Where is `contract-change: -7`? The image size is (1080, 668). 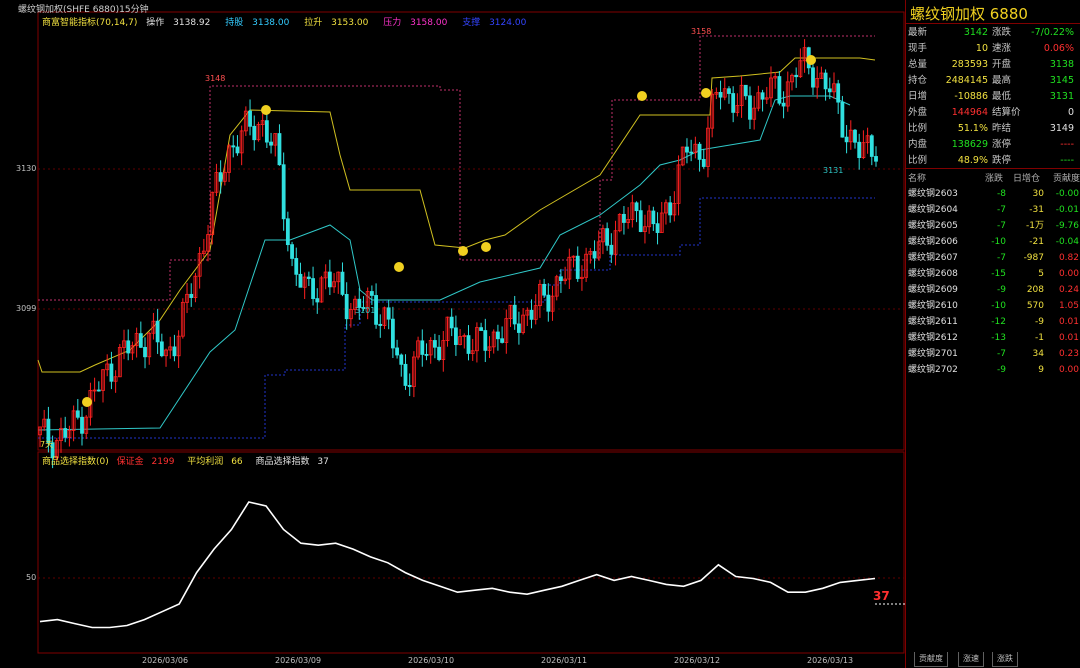 contract-change: -7 is located at coordinates (1001, 226).